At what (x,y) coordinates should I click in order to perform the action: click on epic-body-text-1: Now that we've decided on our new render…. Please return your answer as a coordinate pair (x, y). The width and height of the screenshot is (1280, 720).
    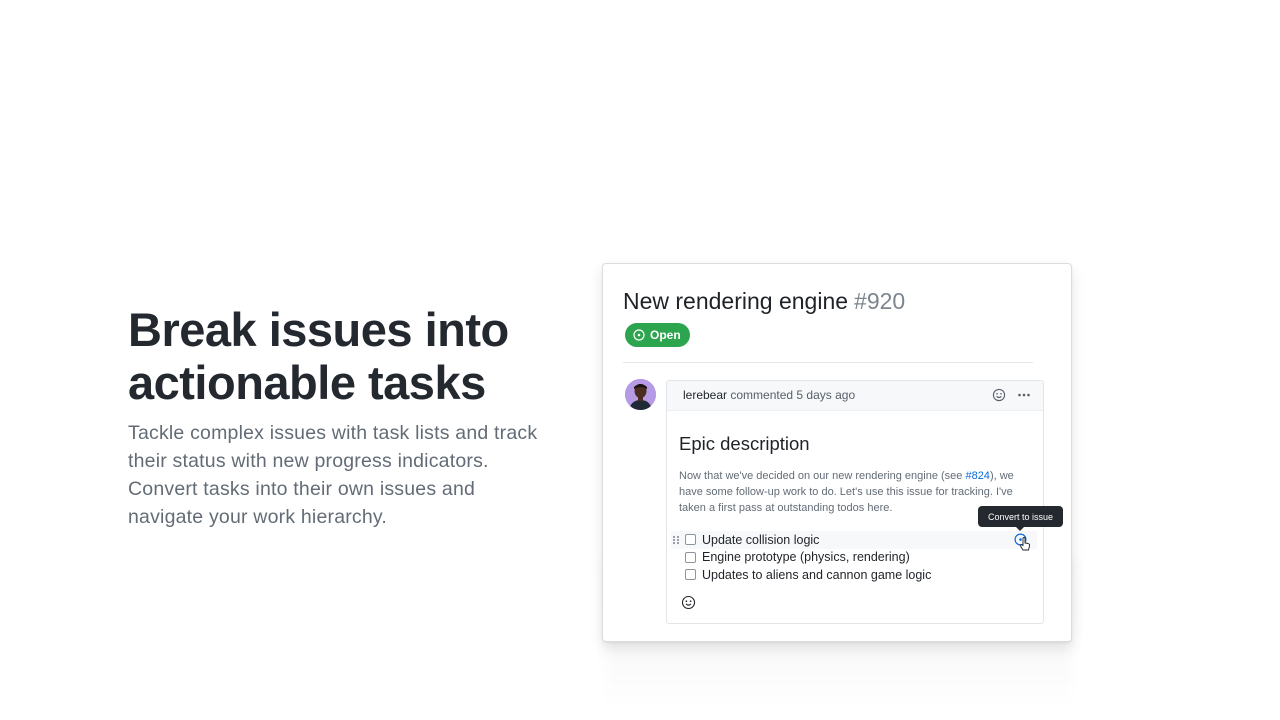
    Looking at the image, I should click on (822, 476).